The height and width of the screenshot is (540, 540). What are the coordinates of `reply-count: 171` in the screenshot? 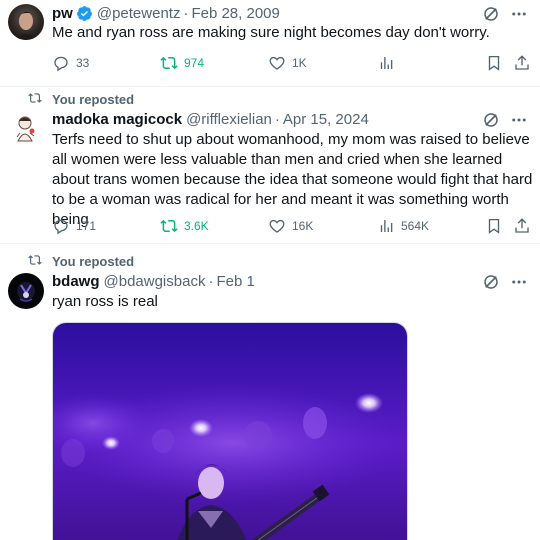 It's located at (86, 226).